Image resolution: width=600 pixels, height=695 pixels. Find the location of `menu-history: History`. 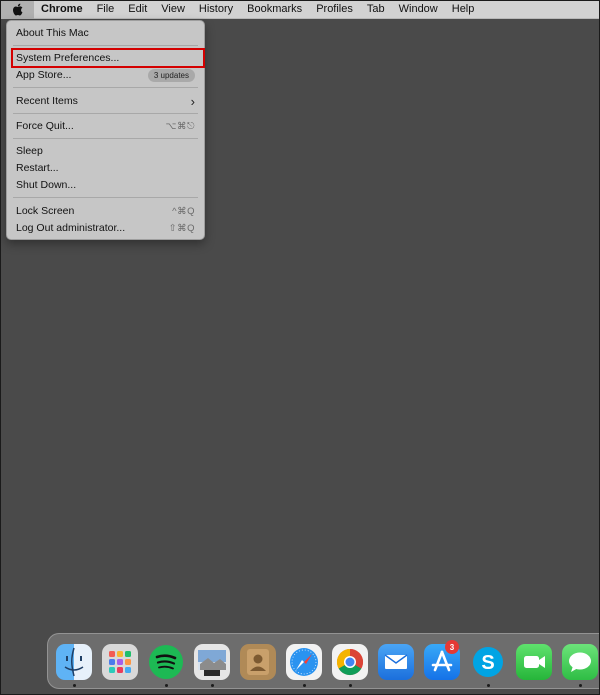

menu-history: History is located at coordinates (216, 9).